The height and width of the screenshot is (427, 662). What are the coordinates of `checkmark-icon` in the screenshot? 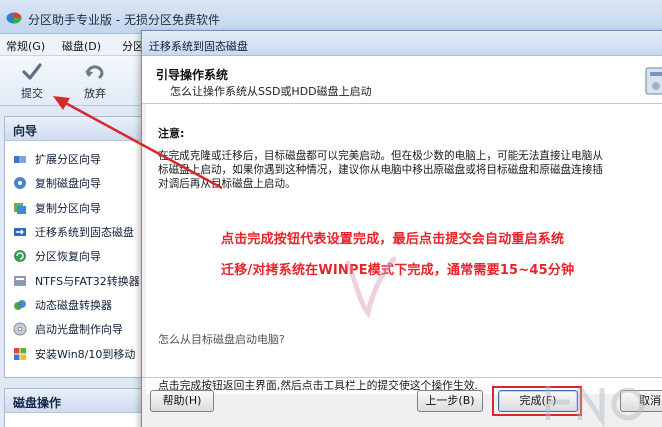 It's located at (32, 71).